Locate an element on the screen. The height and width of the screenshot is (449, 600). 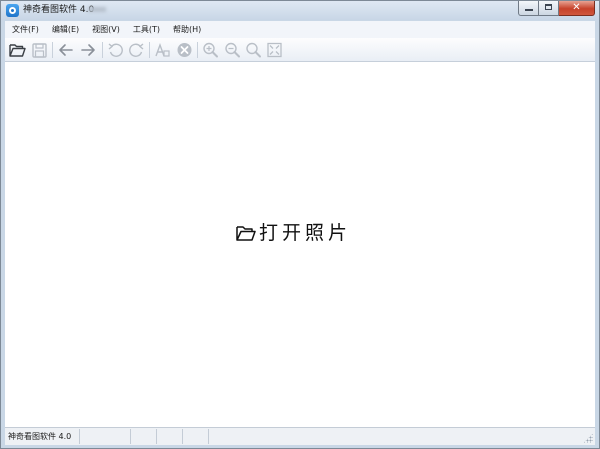
forward-arrow-icon is located at coordinates (88, 50).